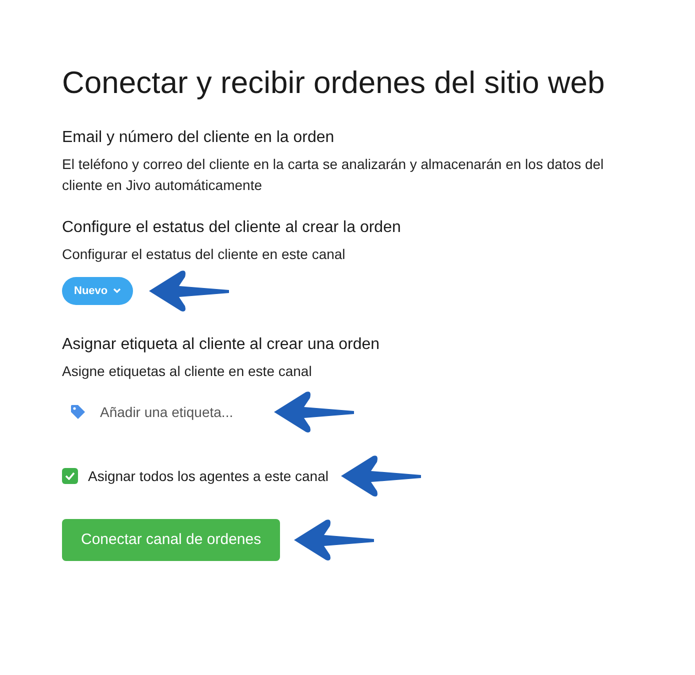 The height and width of the screenshot is (675, 695). I want to click on status-dropdown: Nuevo, so click(97, 291).